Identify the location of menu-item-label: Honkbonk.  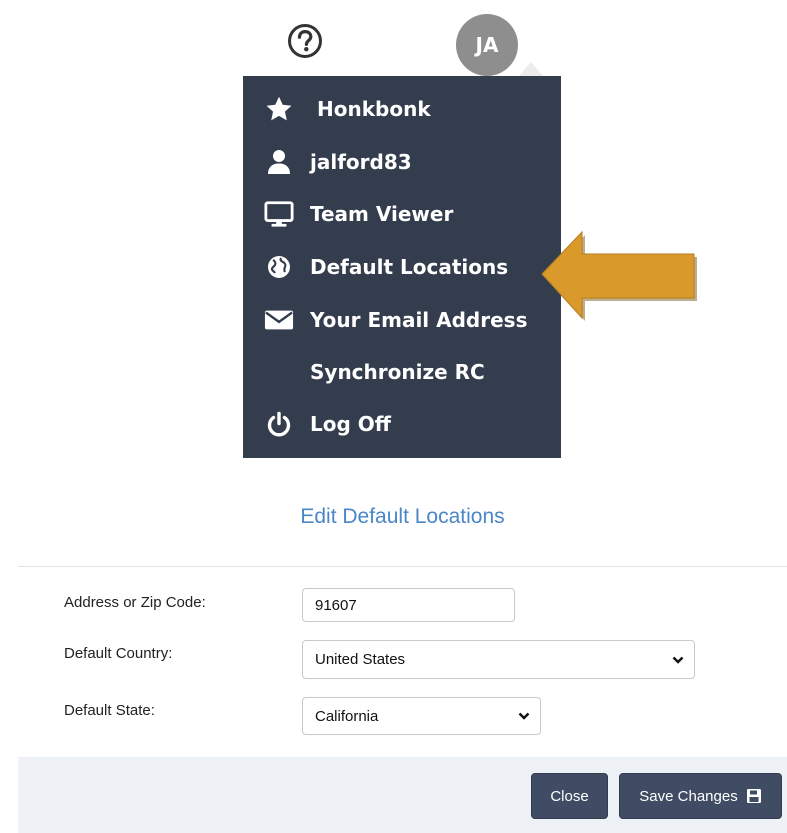
(374, 109).